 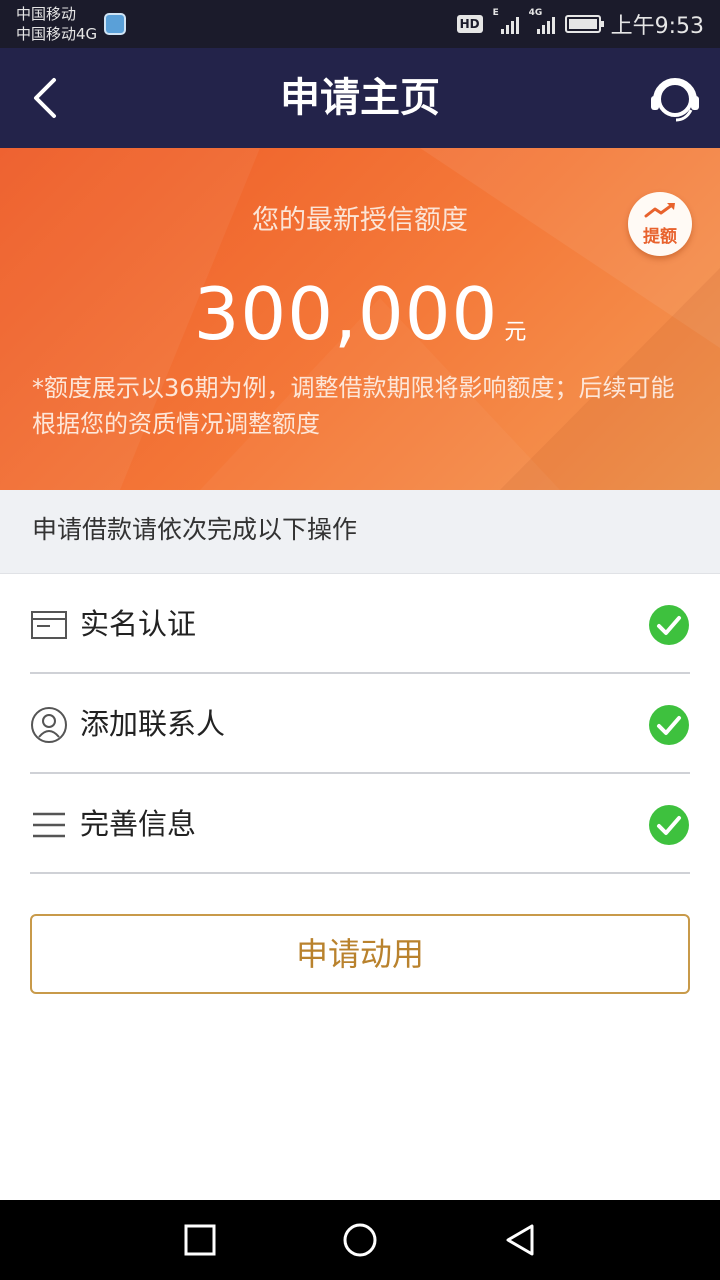 I want to click on network-1-label: E, so click(x=495, y=13).